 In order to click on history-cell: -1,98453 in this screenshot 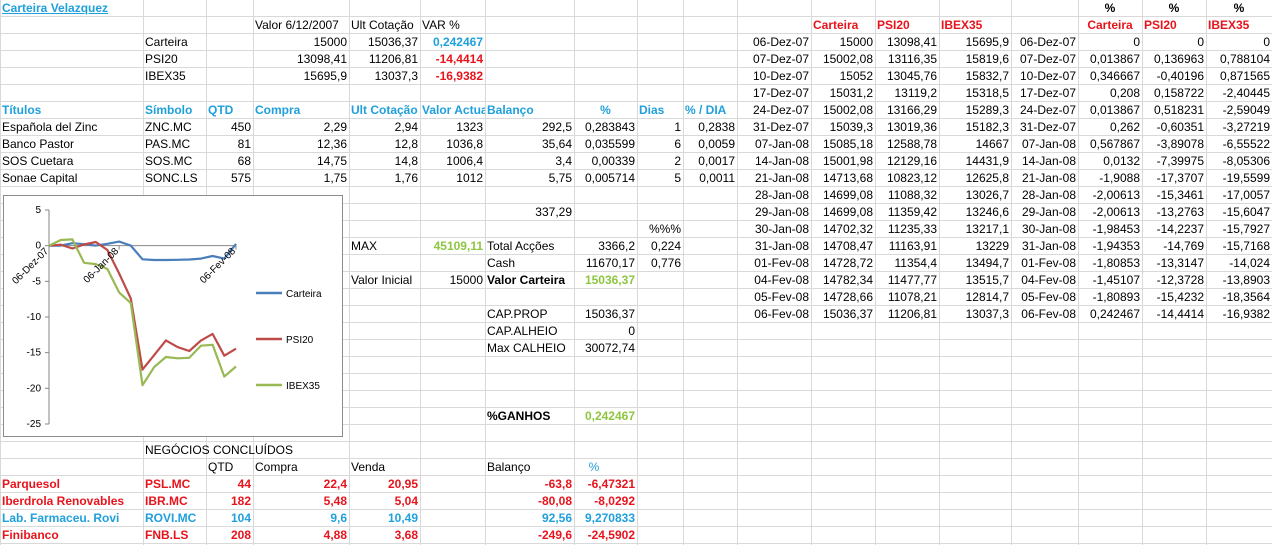, I will do `click(1116, 229)`.